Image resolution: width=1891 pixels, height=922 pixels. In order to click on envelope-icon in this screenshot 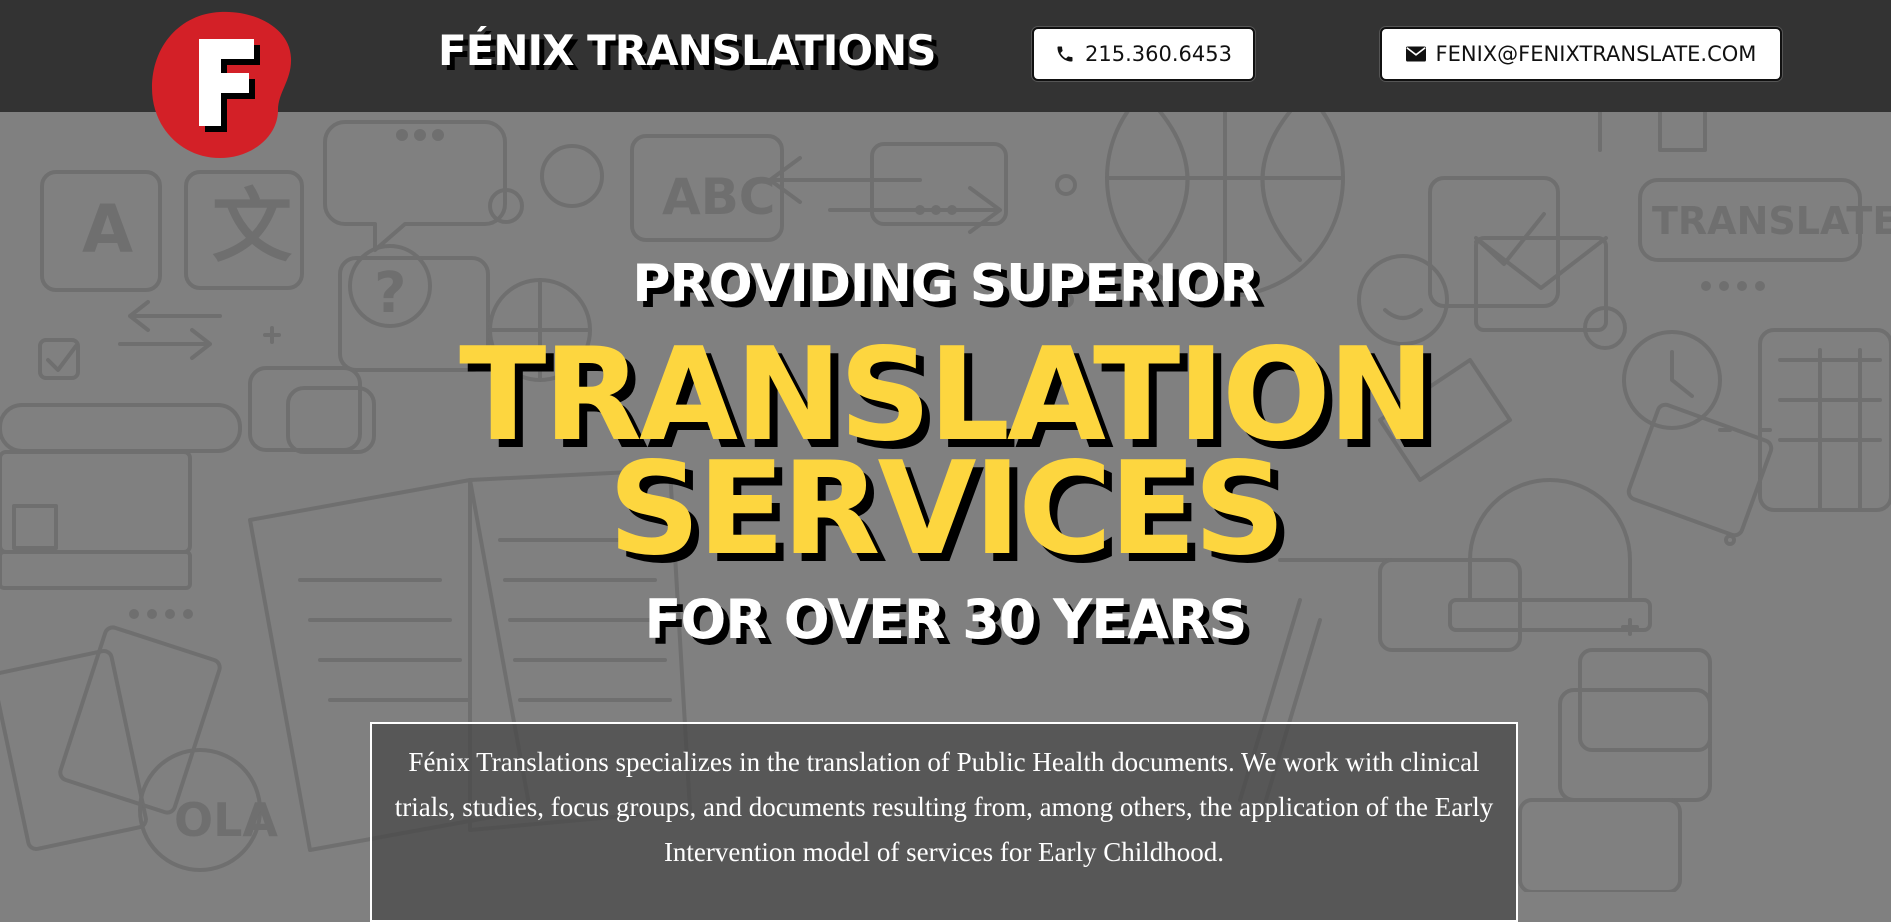, I will do `click(1415, 54)`.